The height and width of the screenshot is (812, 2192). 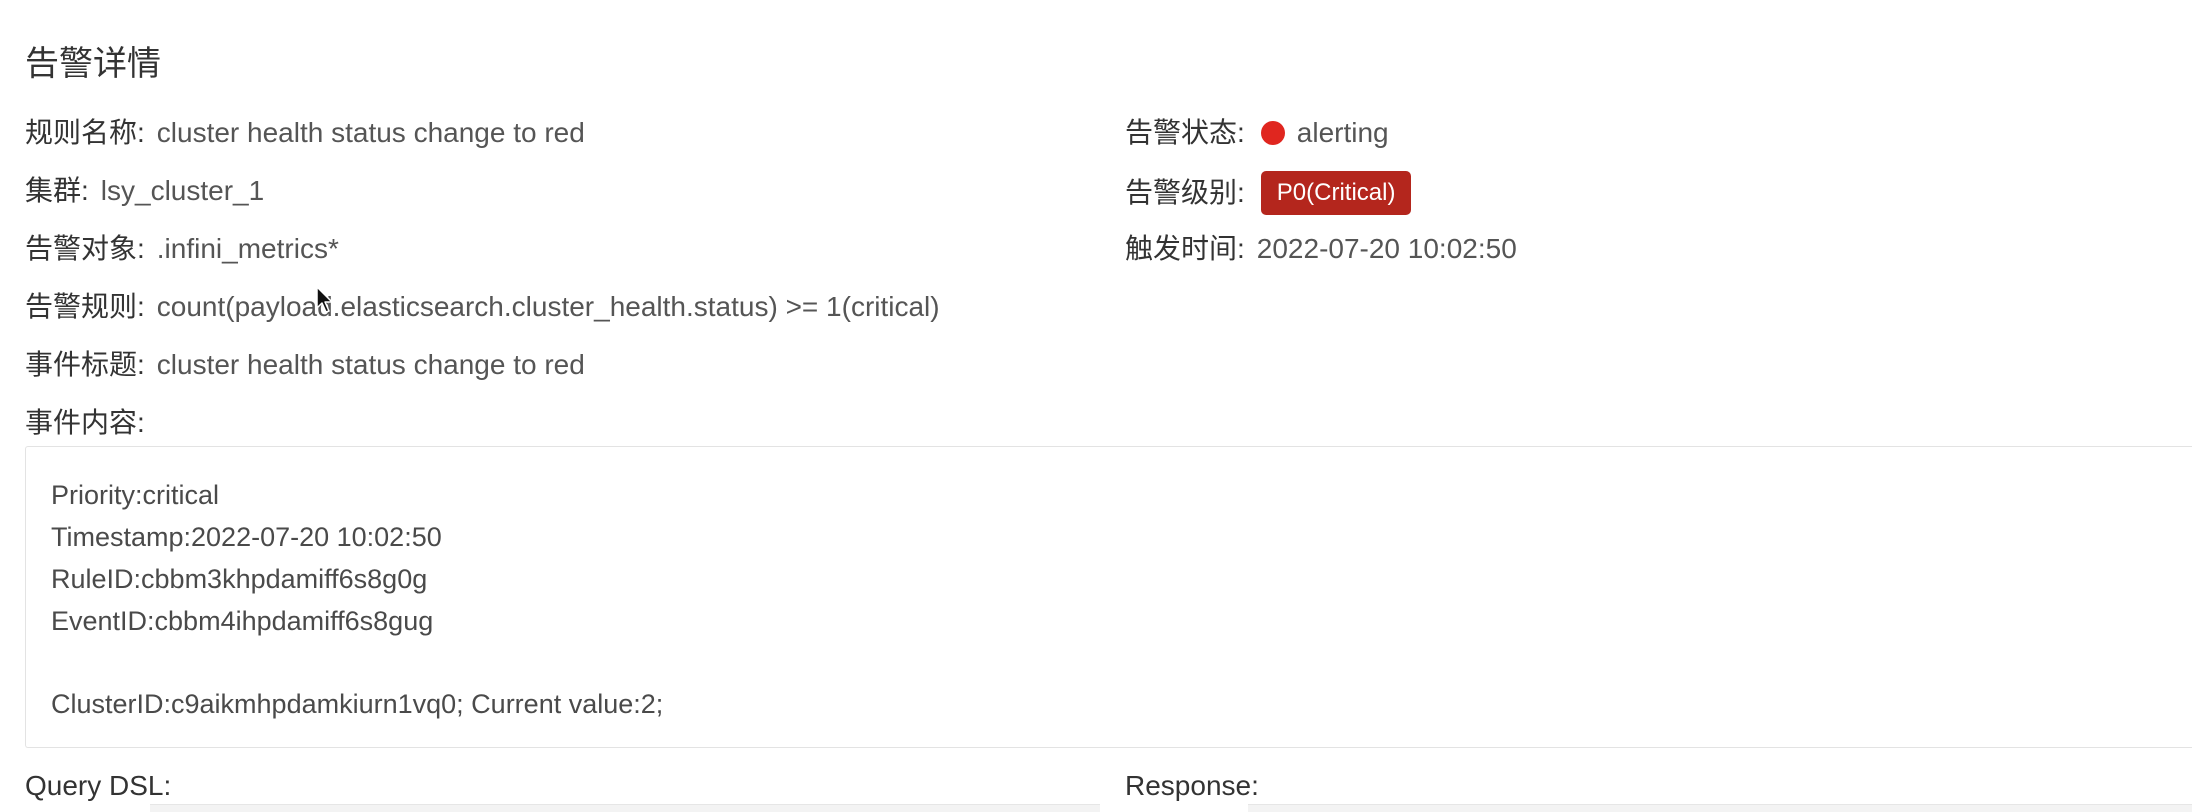 I want to click on event-content-label: 事件内容:, so click(x=85, y=422).